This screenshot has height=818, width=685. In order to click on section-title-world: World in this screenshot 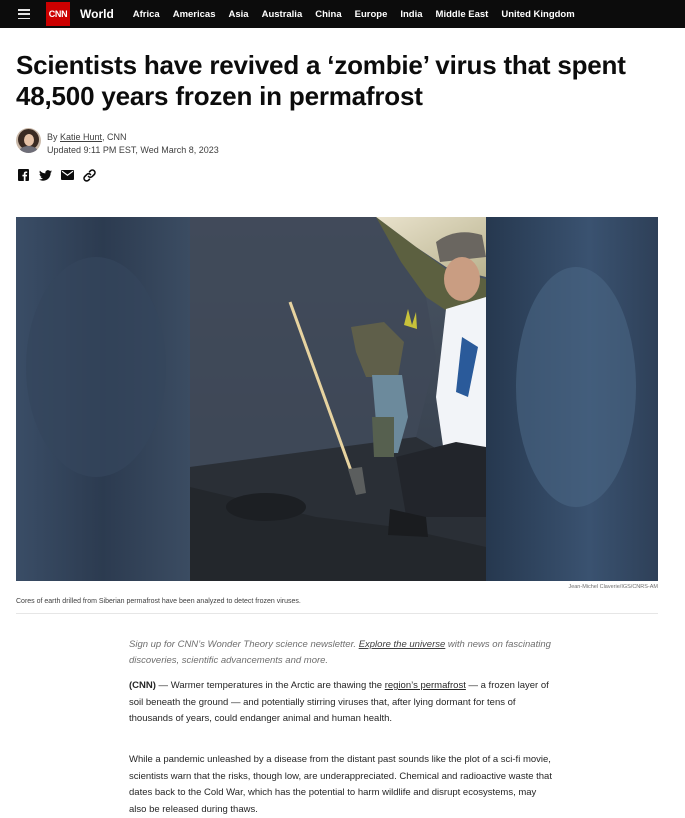, I will do `click(97, 14)`.